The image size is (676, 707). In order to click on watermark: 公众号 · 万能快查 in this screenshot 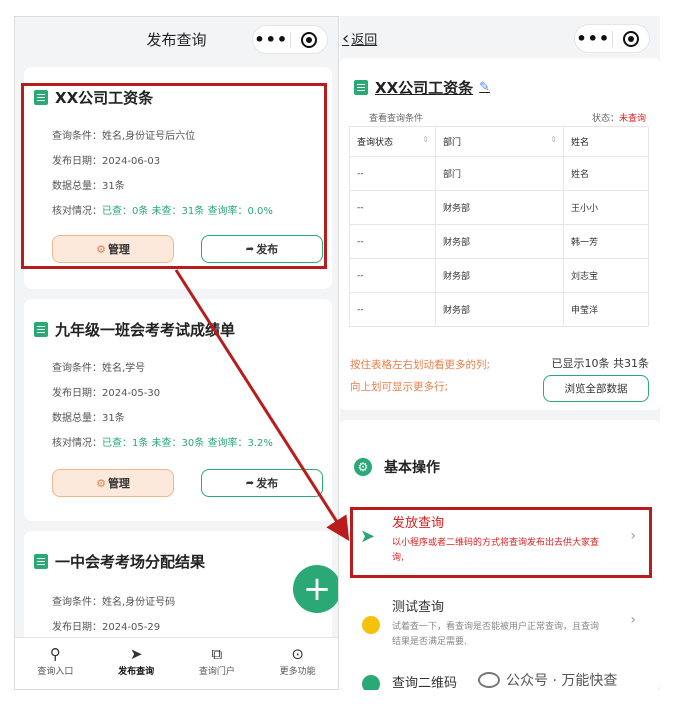, I will do `click(547, 680)`.